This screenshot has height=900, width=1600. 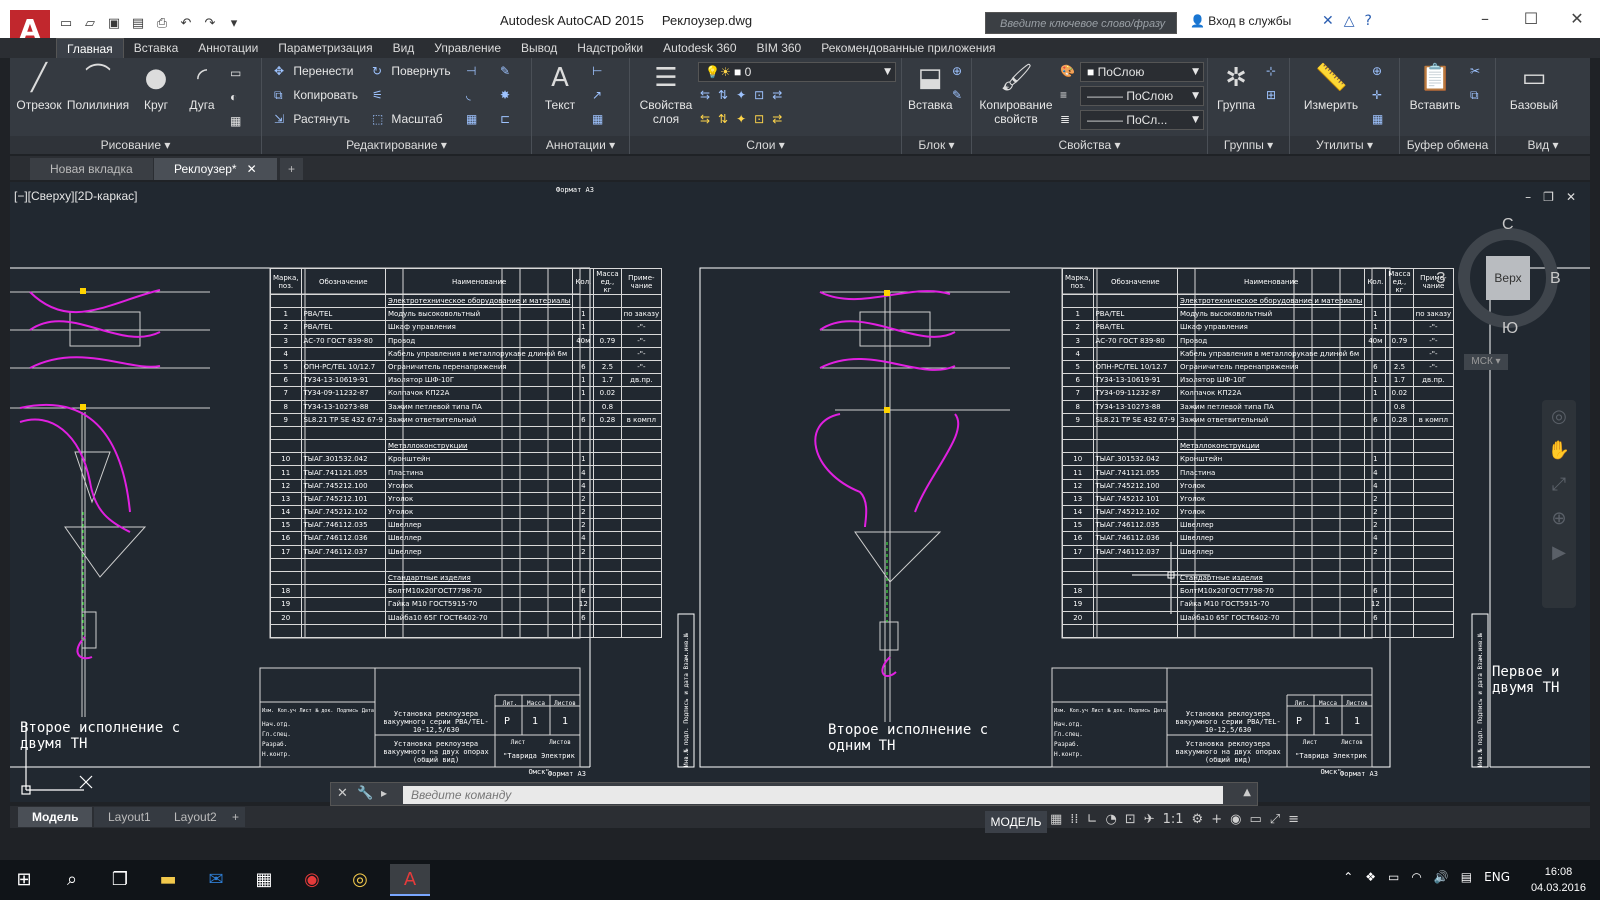 I want to click on chrome-icon: ◎, so click(x=360, y=880).